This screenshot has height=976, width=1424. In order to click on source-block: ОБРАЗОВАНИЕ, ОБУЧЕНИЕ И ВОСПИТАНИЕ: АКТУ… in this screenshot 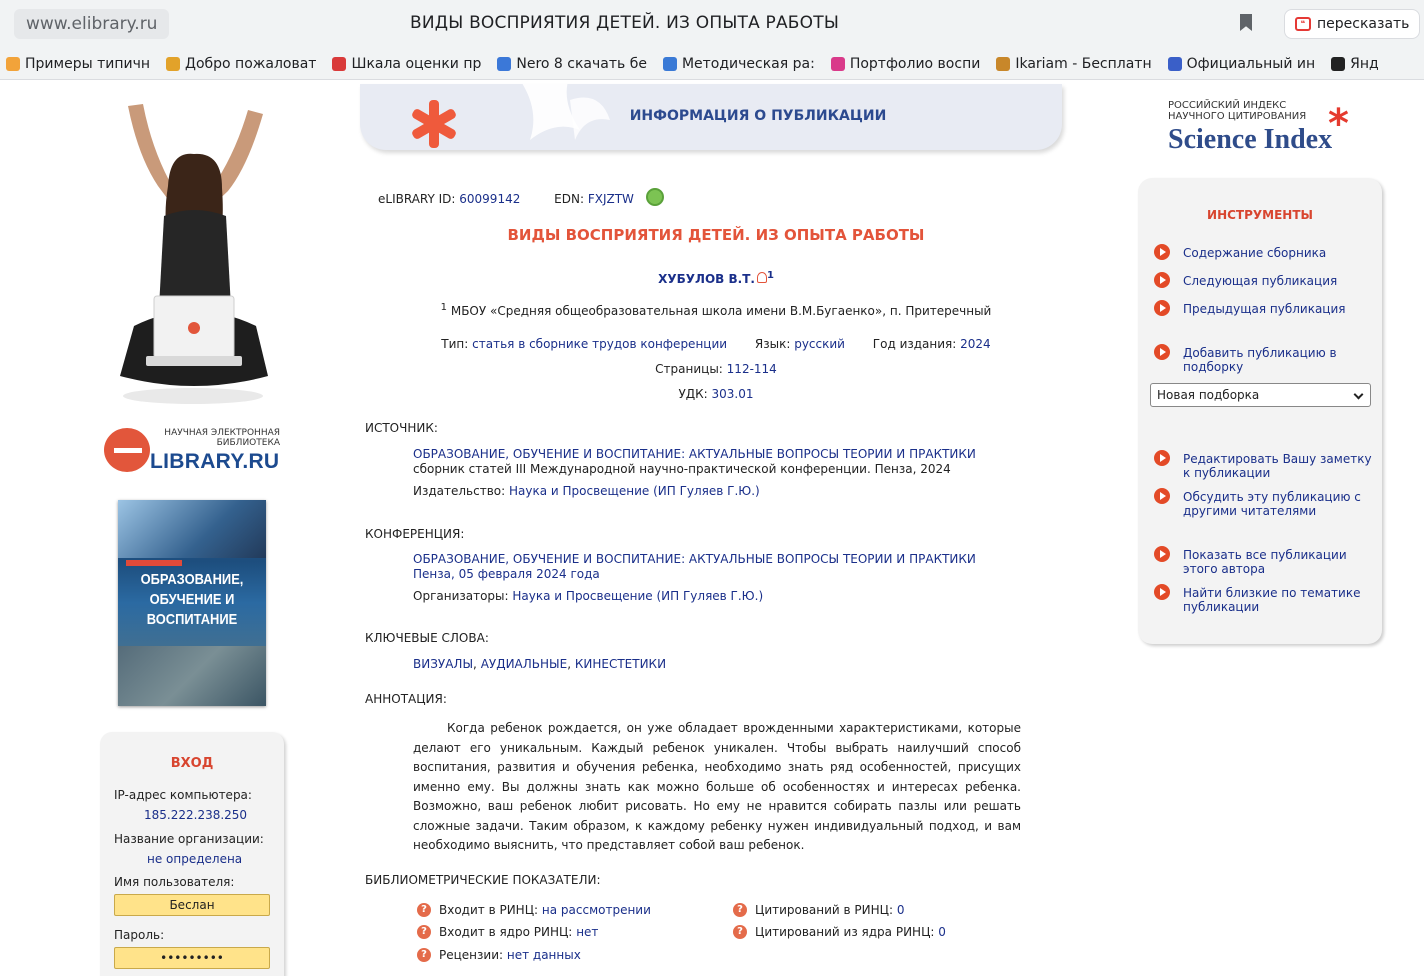, I will do `click(723, 473)`.